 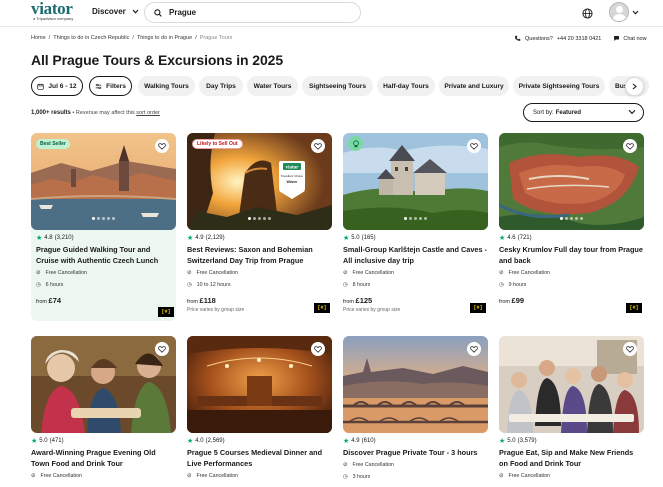 What do you see at coordinates (356, 285) in the screenshot?
I see `duration: ◷ 8 hours` at bounding box center [356, 285].